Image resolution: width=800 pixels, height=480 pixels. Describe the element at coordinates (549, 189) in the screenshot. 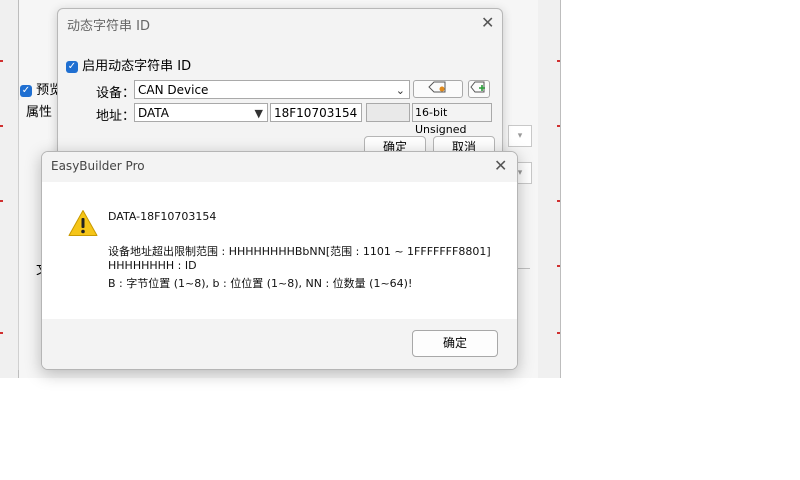

I see `background-right-strip` at that location.